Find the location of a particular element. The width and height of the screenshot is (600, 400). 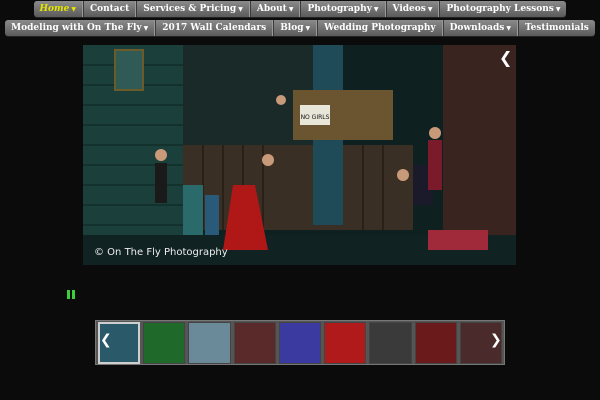

nav-item-label: Contact is located at coordinates (109, 9).